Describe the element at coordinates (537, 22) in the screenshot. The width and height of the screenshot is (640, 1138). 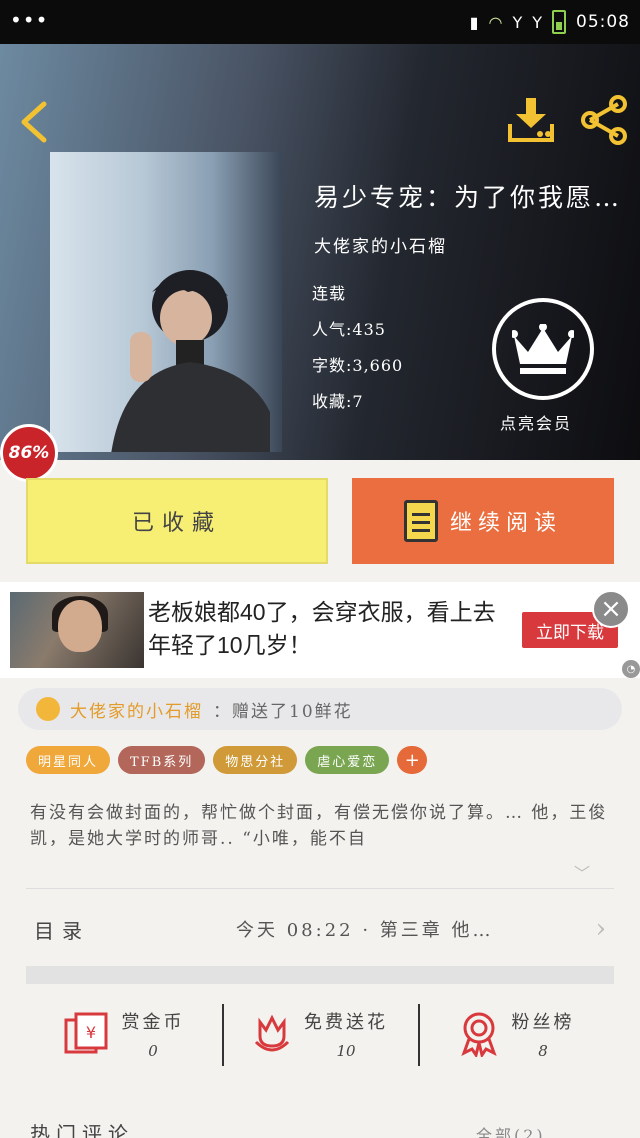
I see `signal-2-icon: Y` at that location.